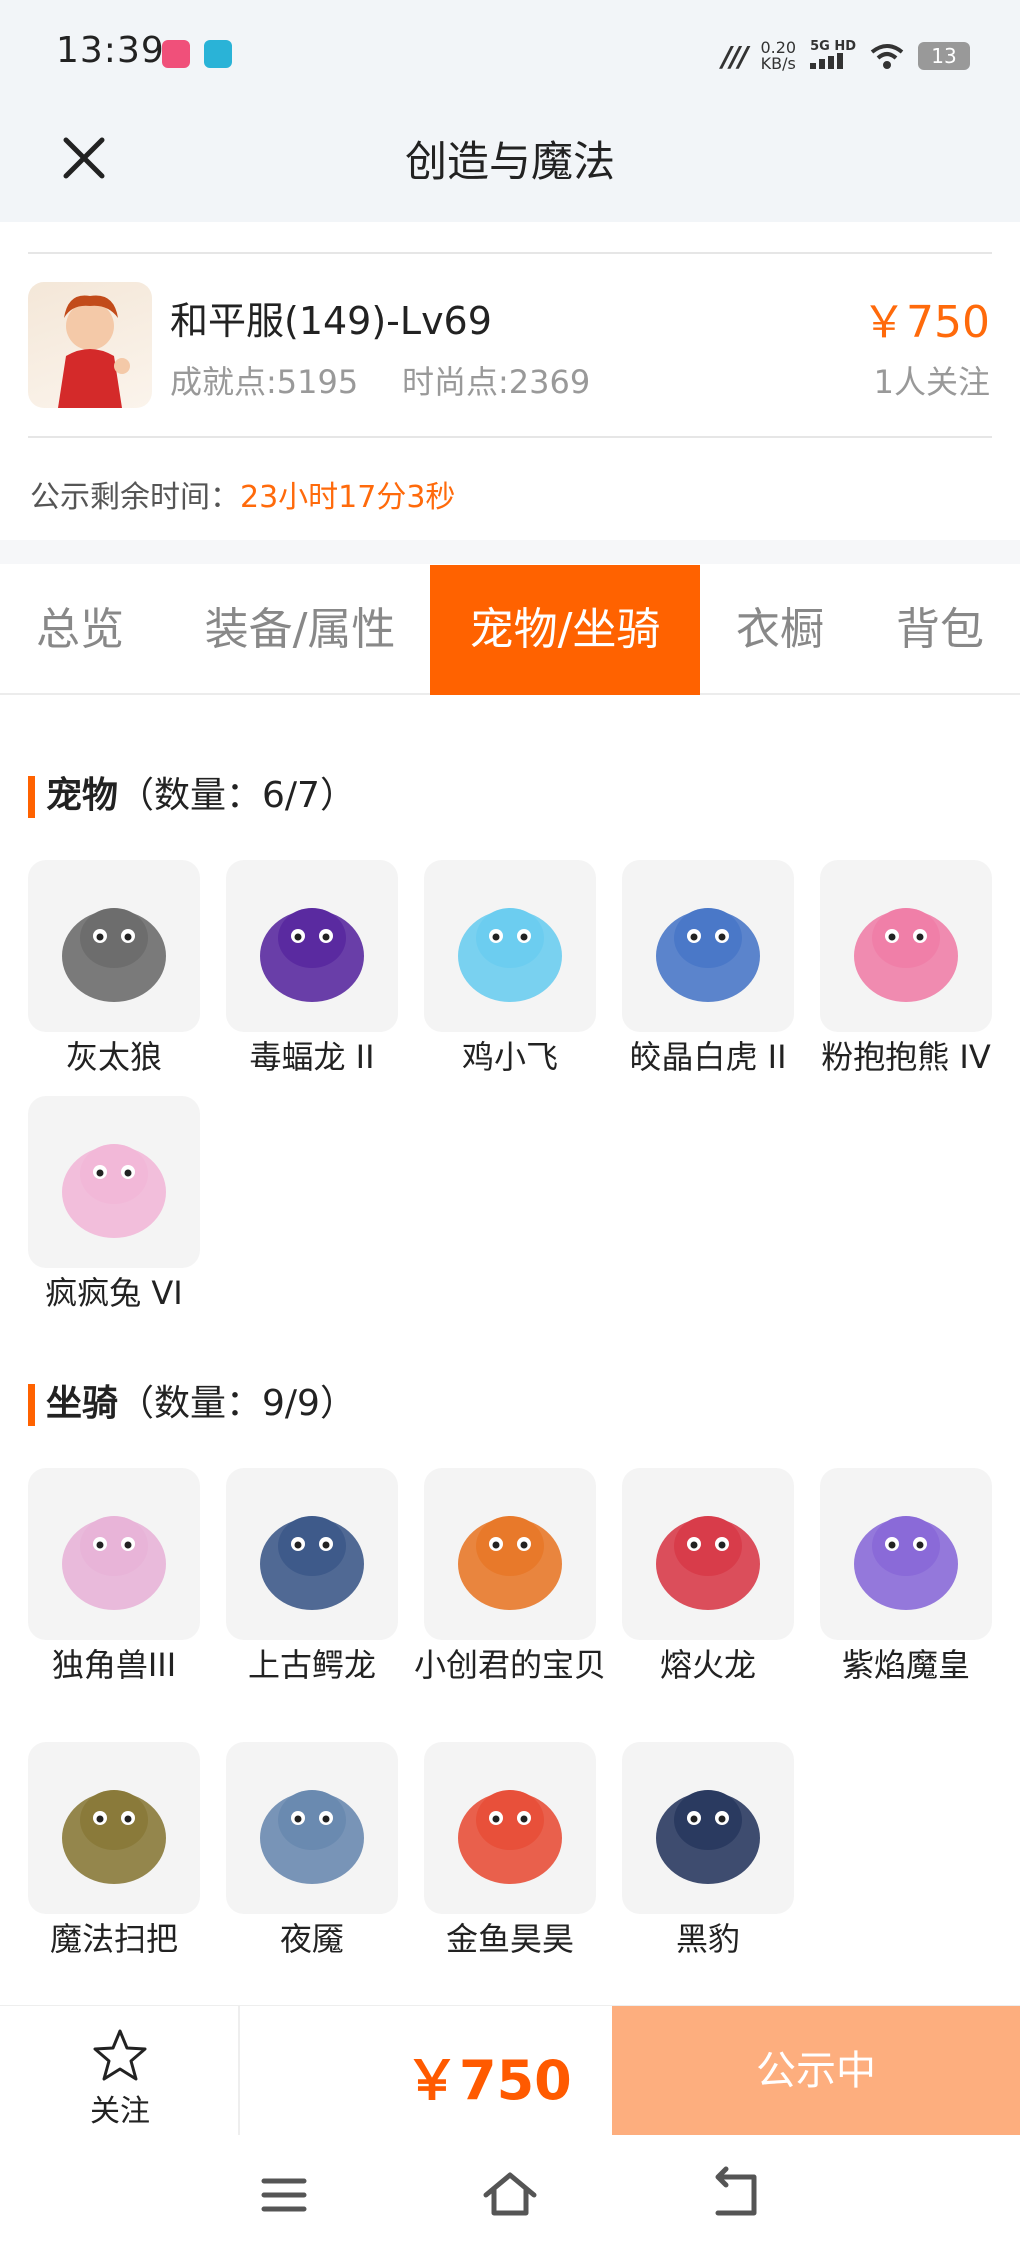 This screenshot has height=2255, width=1020. I want to click on back-icon, so click(736, 2195).